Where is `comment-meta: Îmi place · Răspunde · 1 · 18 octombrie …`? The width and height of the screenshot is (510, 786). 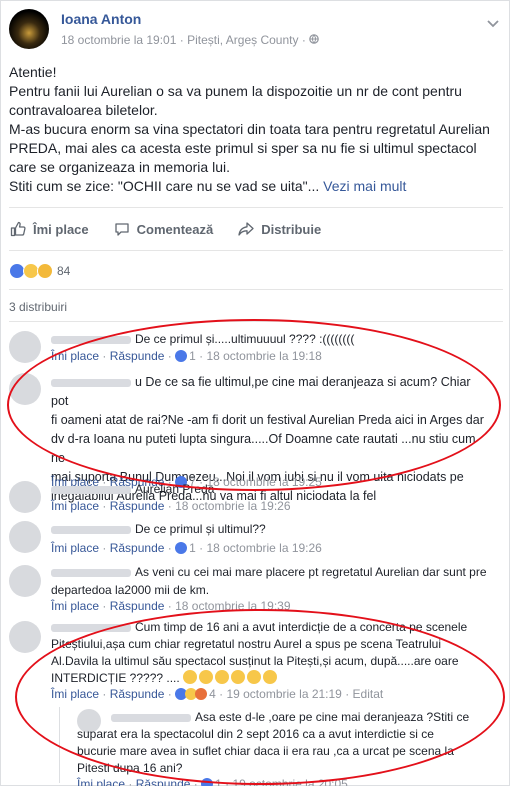 comment-meta: Îmi place · Răspunde · 1 · 18 octombrie … is located at coordinates (186, 548).